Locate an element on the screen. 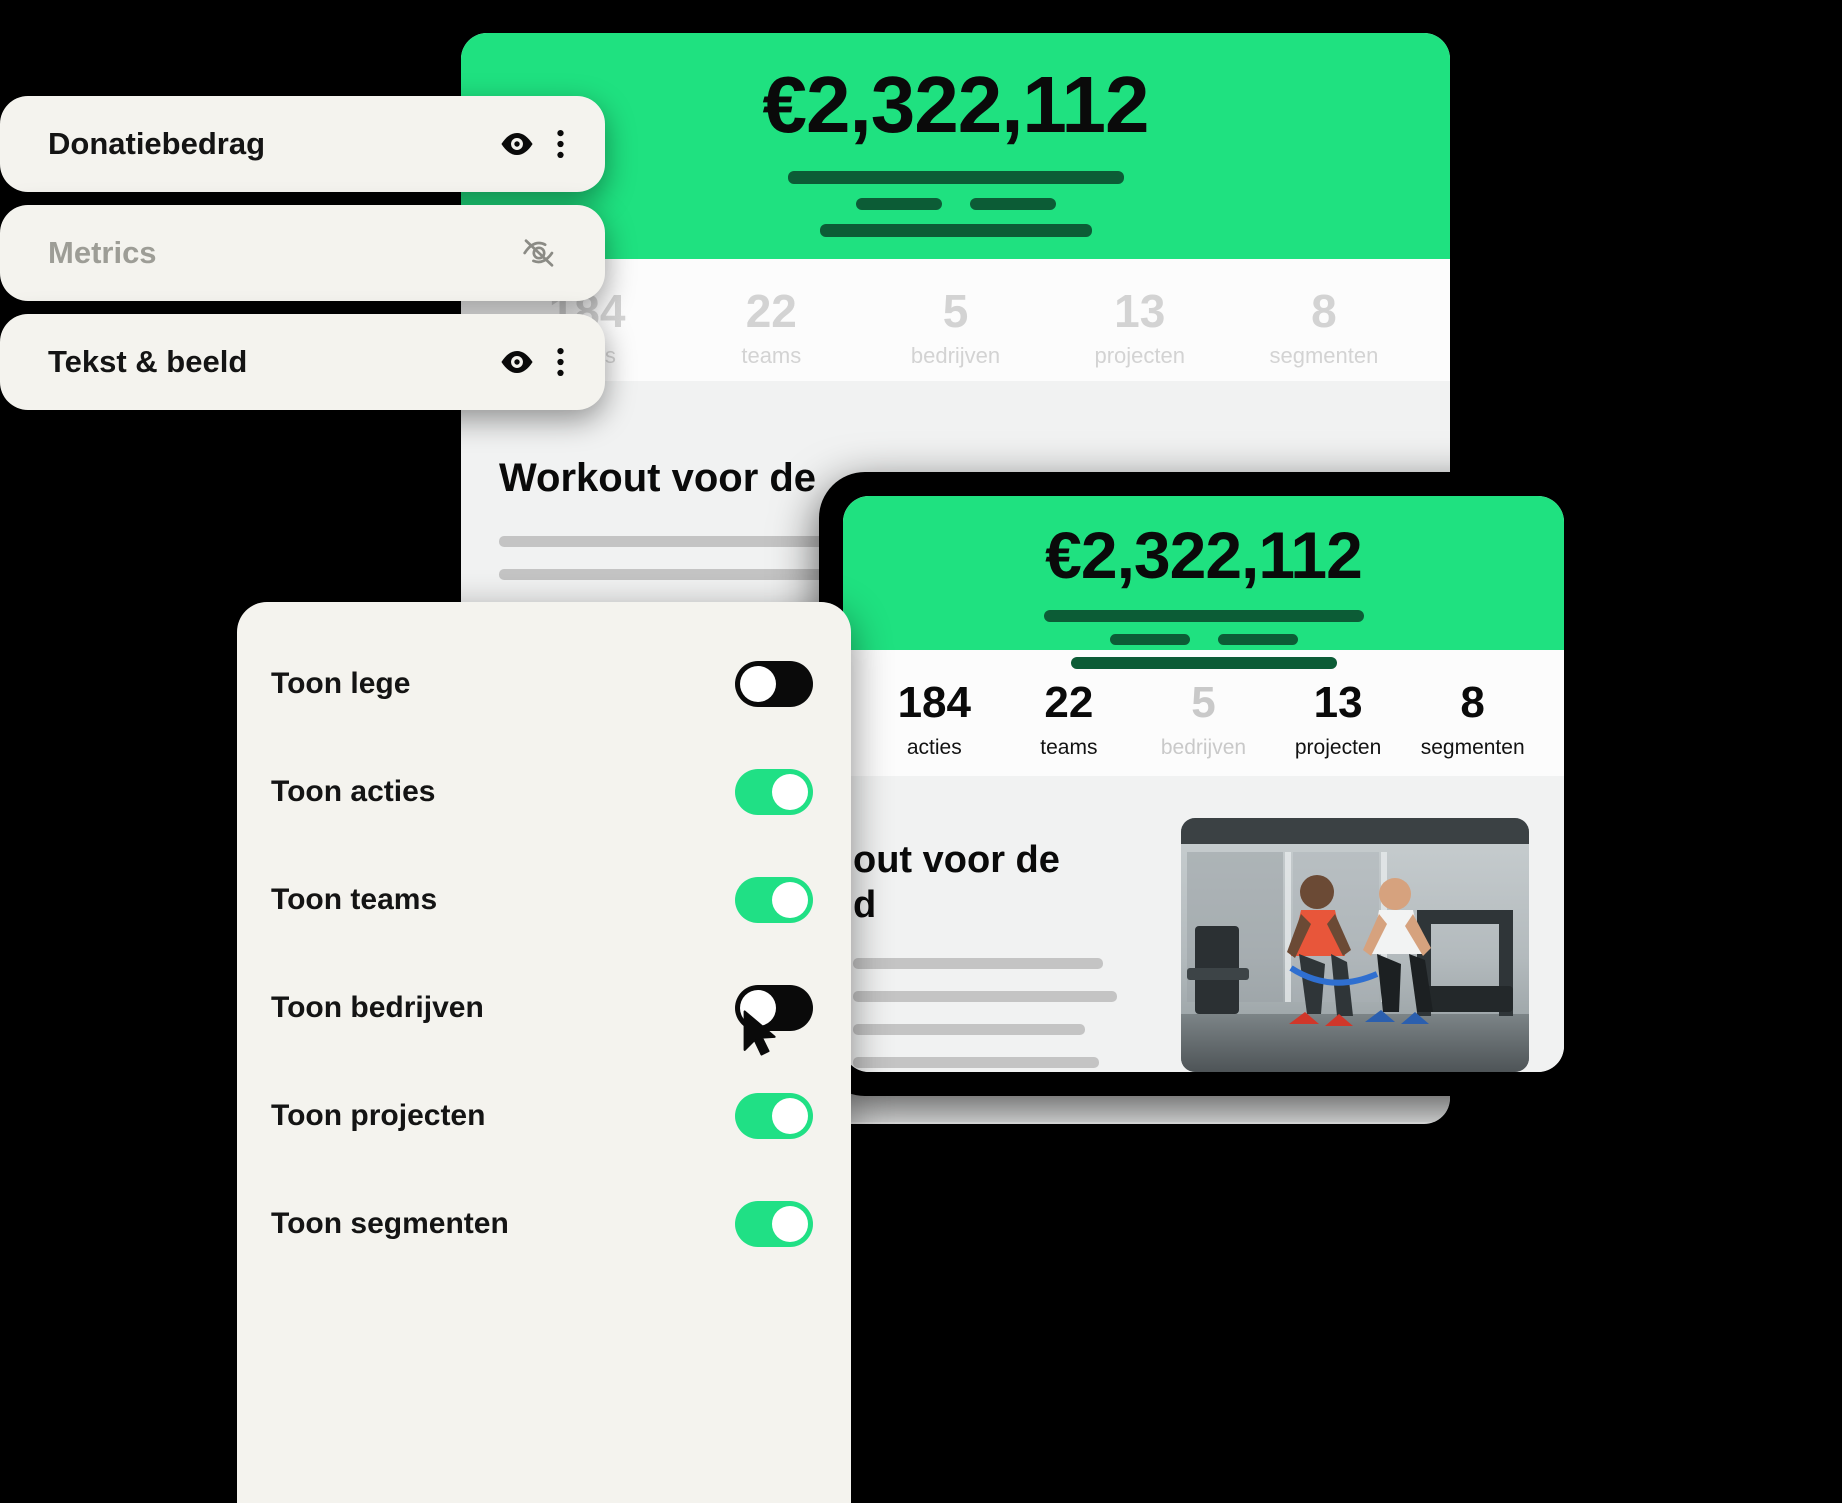  hero-banner-top: €2,322,112 is located at coordinates (955, 146).